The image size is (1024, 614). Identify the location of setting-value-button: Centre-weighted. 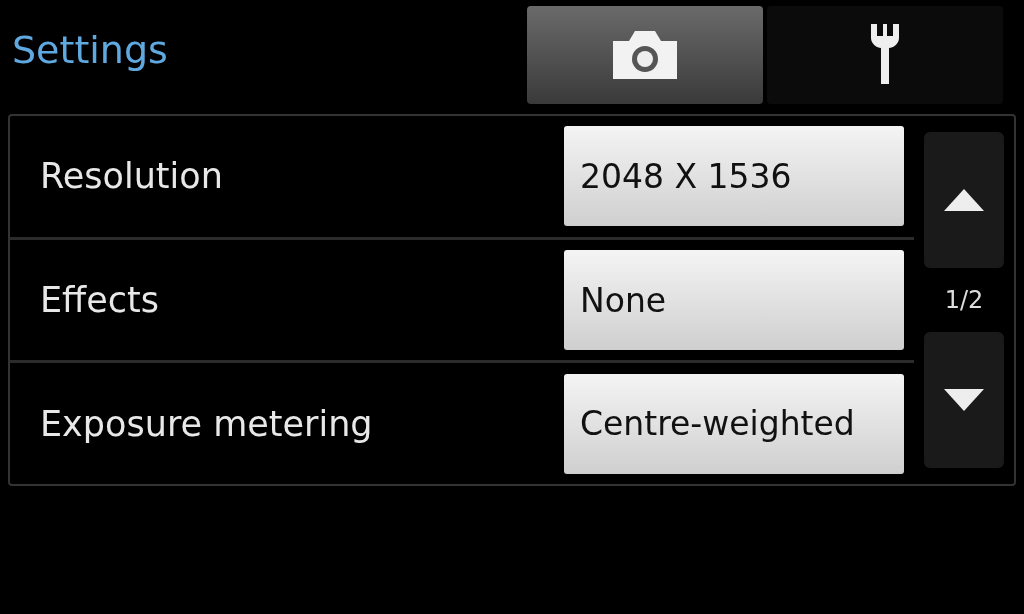
(734, 423).